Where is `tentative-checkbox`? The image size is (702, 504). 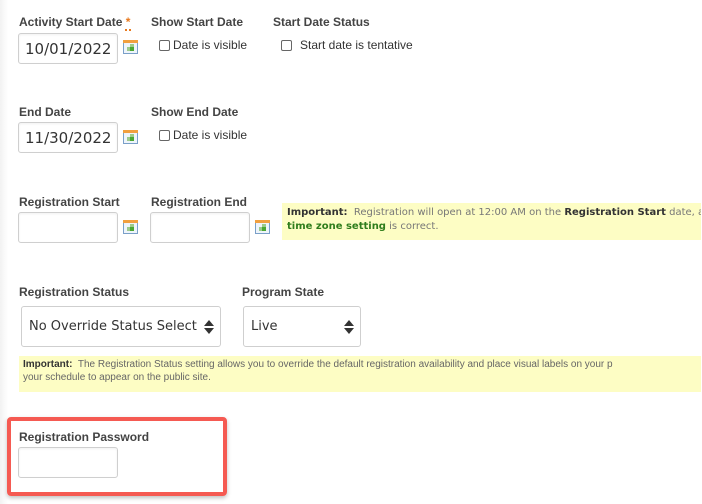
tentative-checkbox is located at coordinates (286, 45).